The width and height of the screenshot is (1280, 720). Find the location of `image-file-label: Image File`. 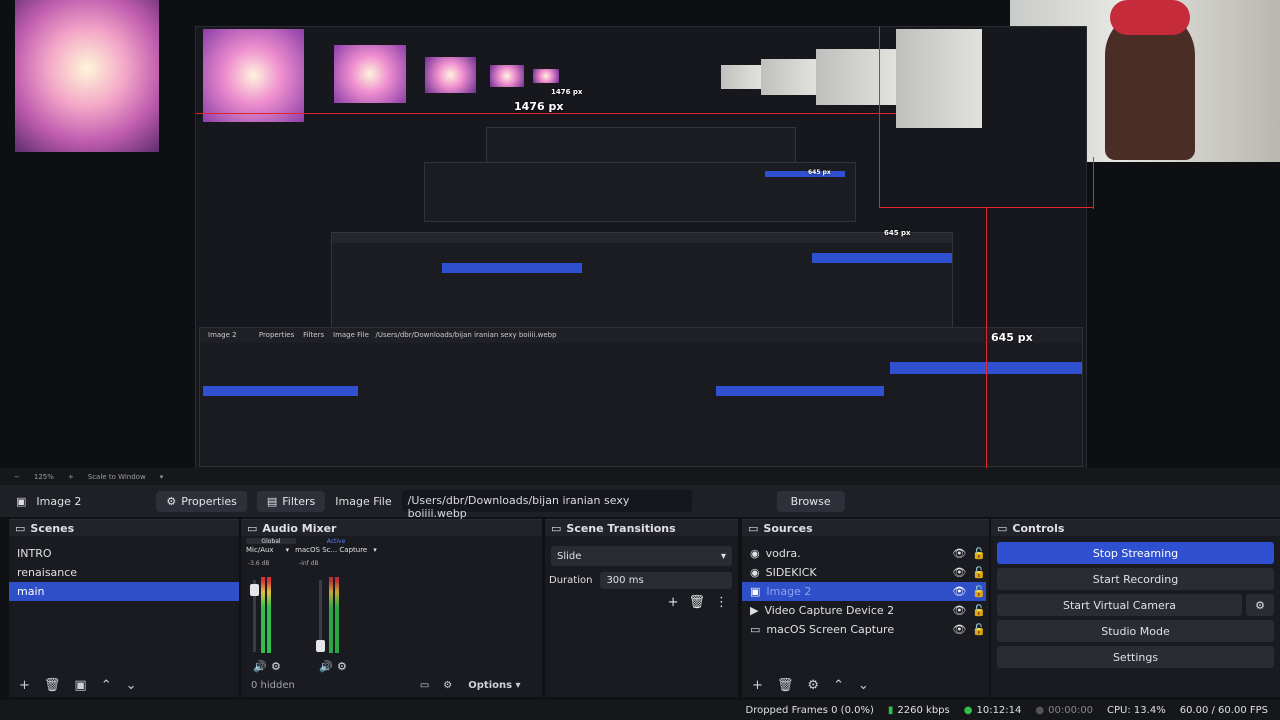

image-file-label: Image File is located at coordinates (363, 501).